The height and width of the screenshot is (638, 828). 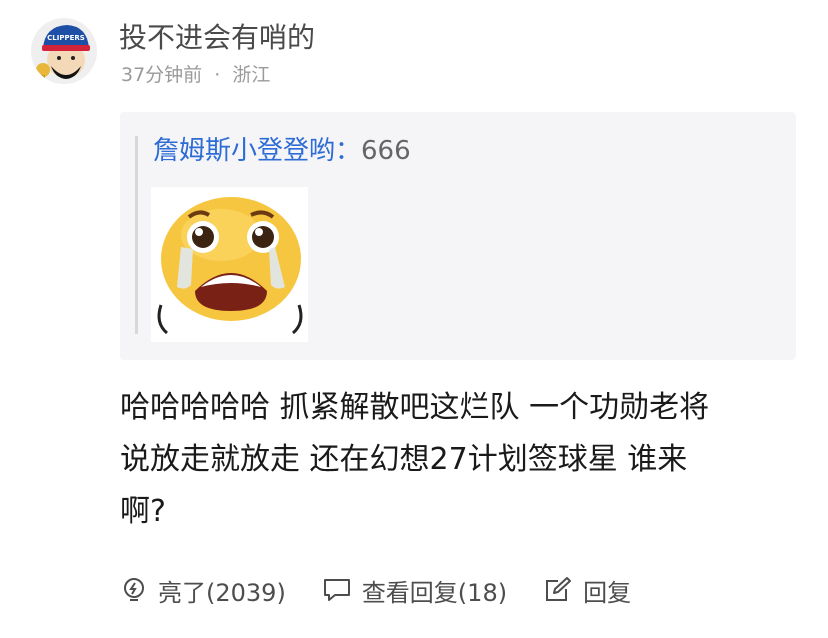 I want to click on quote-bar, so click(x=136, y=235).